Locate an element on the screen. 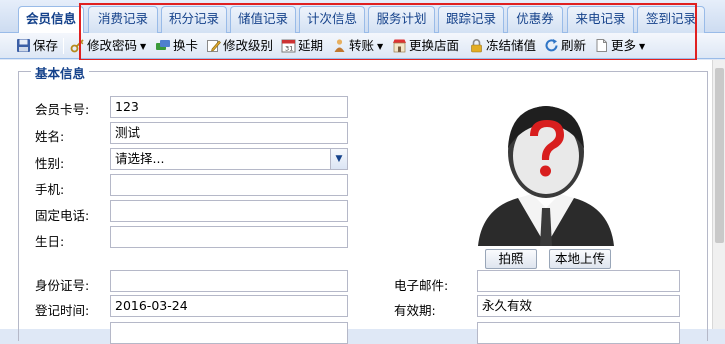 The height and width of the screenshot is (344, 725). email-input is located at coordinates (578, 281).